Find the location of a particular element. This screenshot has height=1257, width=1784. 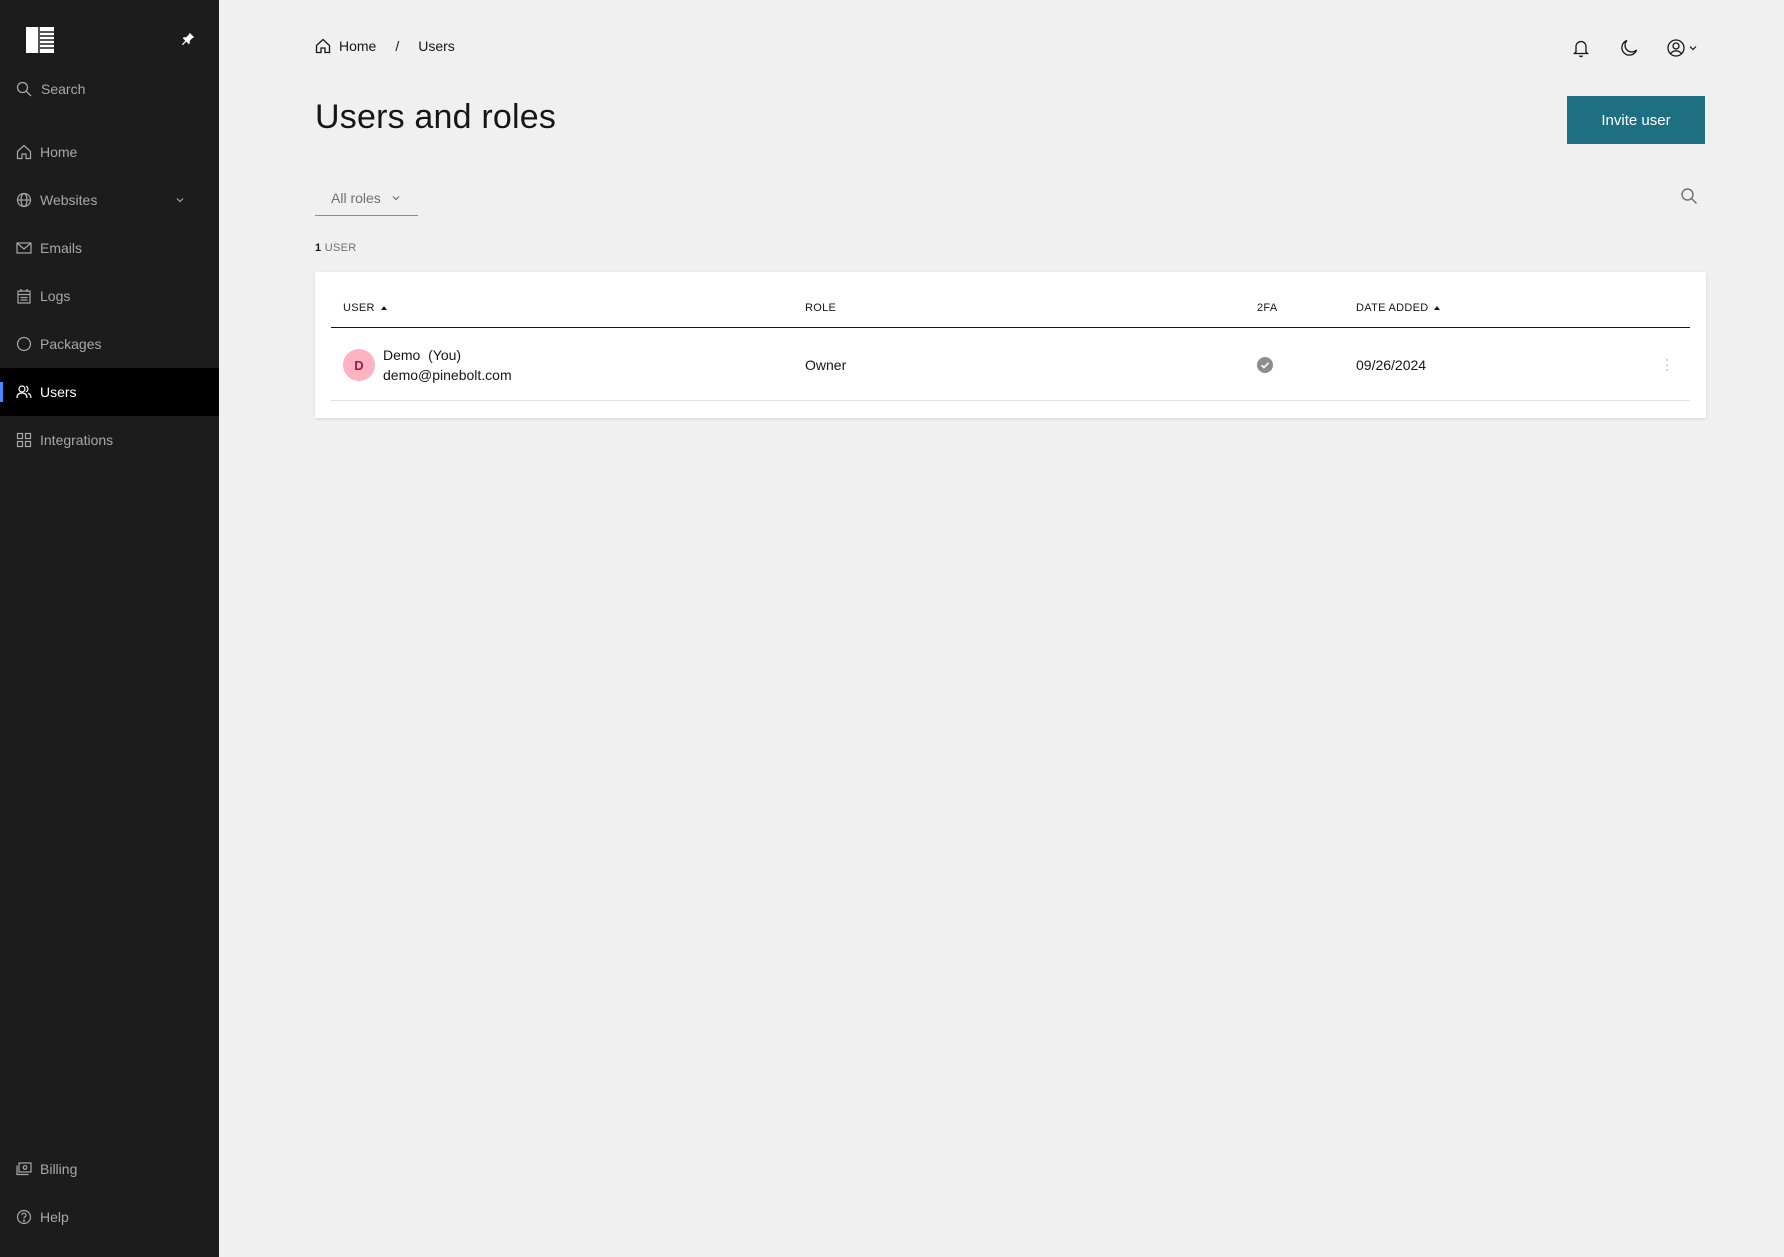

sidebar-item-users: Users is located at coordinates (109, 392).